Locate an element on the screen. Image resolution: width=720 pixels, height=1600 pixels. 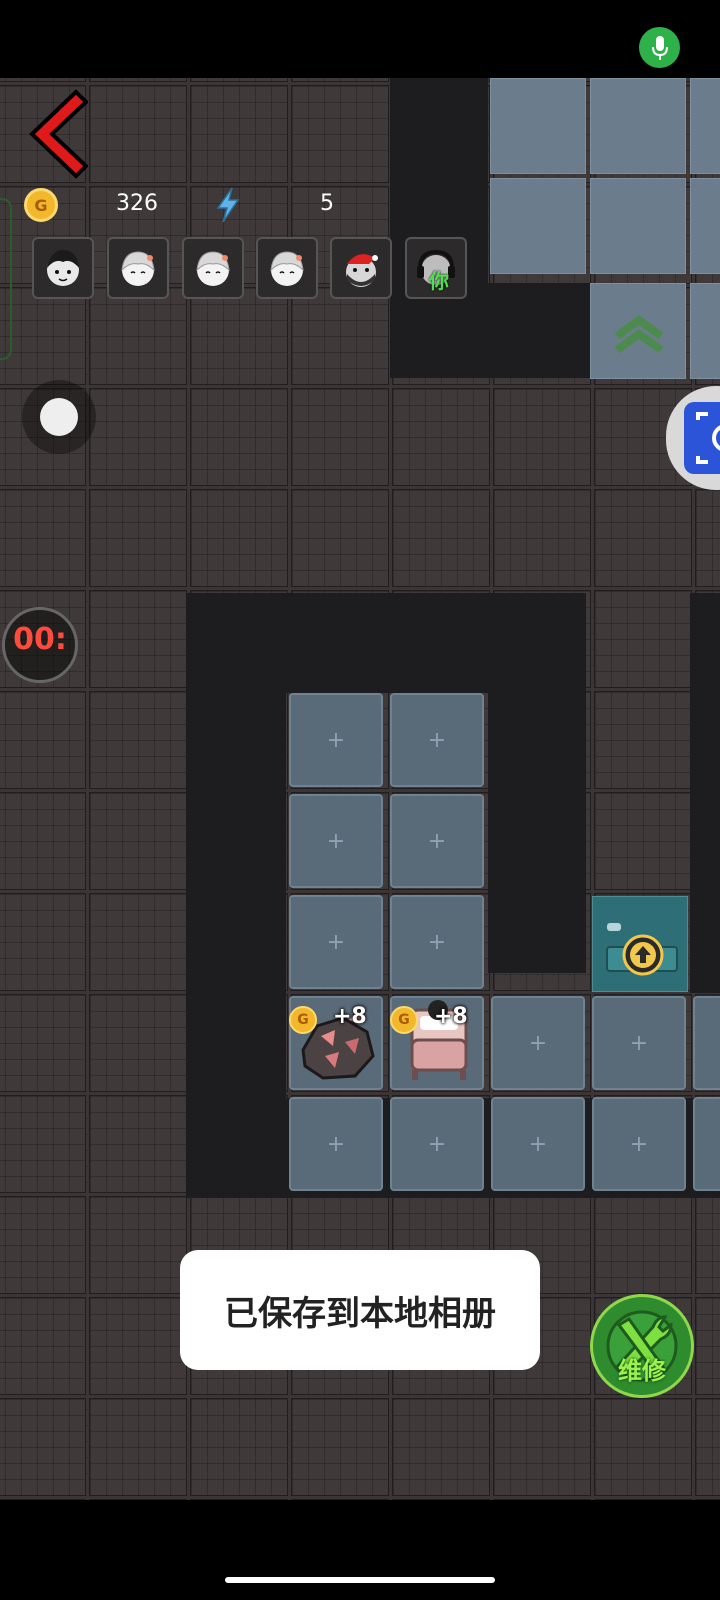
home-indicator is located at coordinates (360, 1580).